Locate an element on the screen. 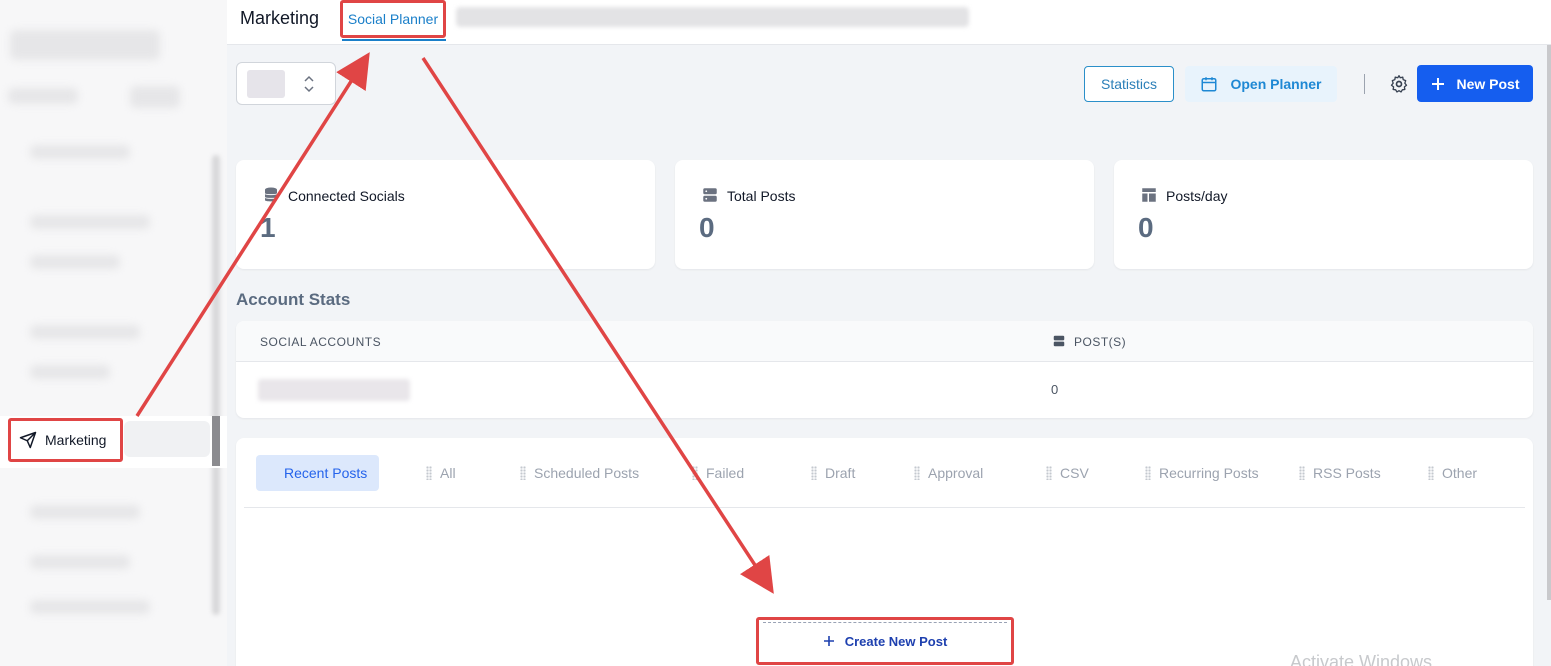 Image resolution: width=1551 pixels, height=666 pixels. card-total-posts: Total Posts 0 is located at coordinates (884, 214).